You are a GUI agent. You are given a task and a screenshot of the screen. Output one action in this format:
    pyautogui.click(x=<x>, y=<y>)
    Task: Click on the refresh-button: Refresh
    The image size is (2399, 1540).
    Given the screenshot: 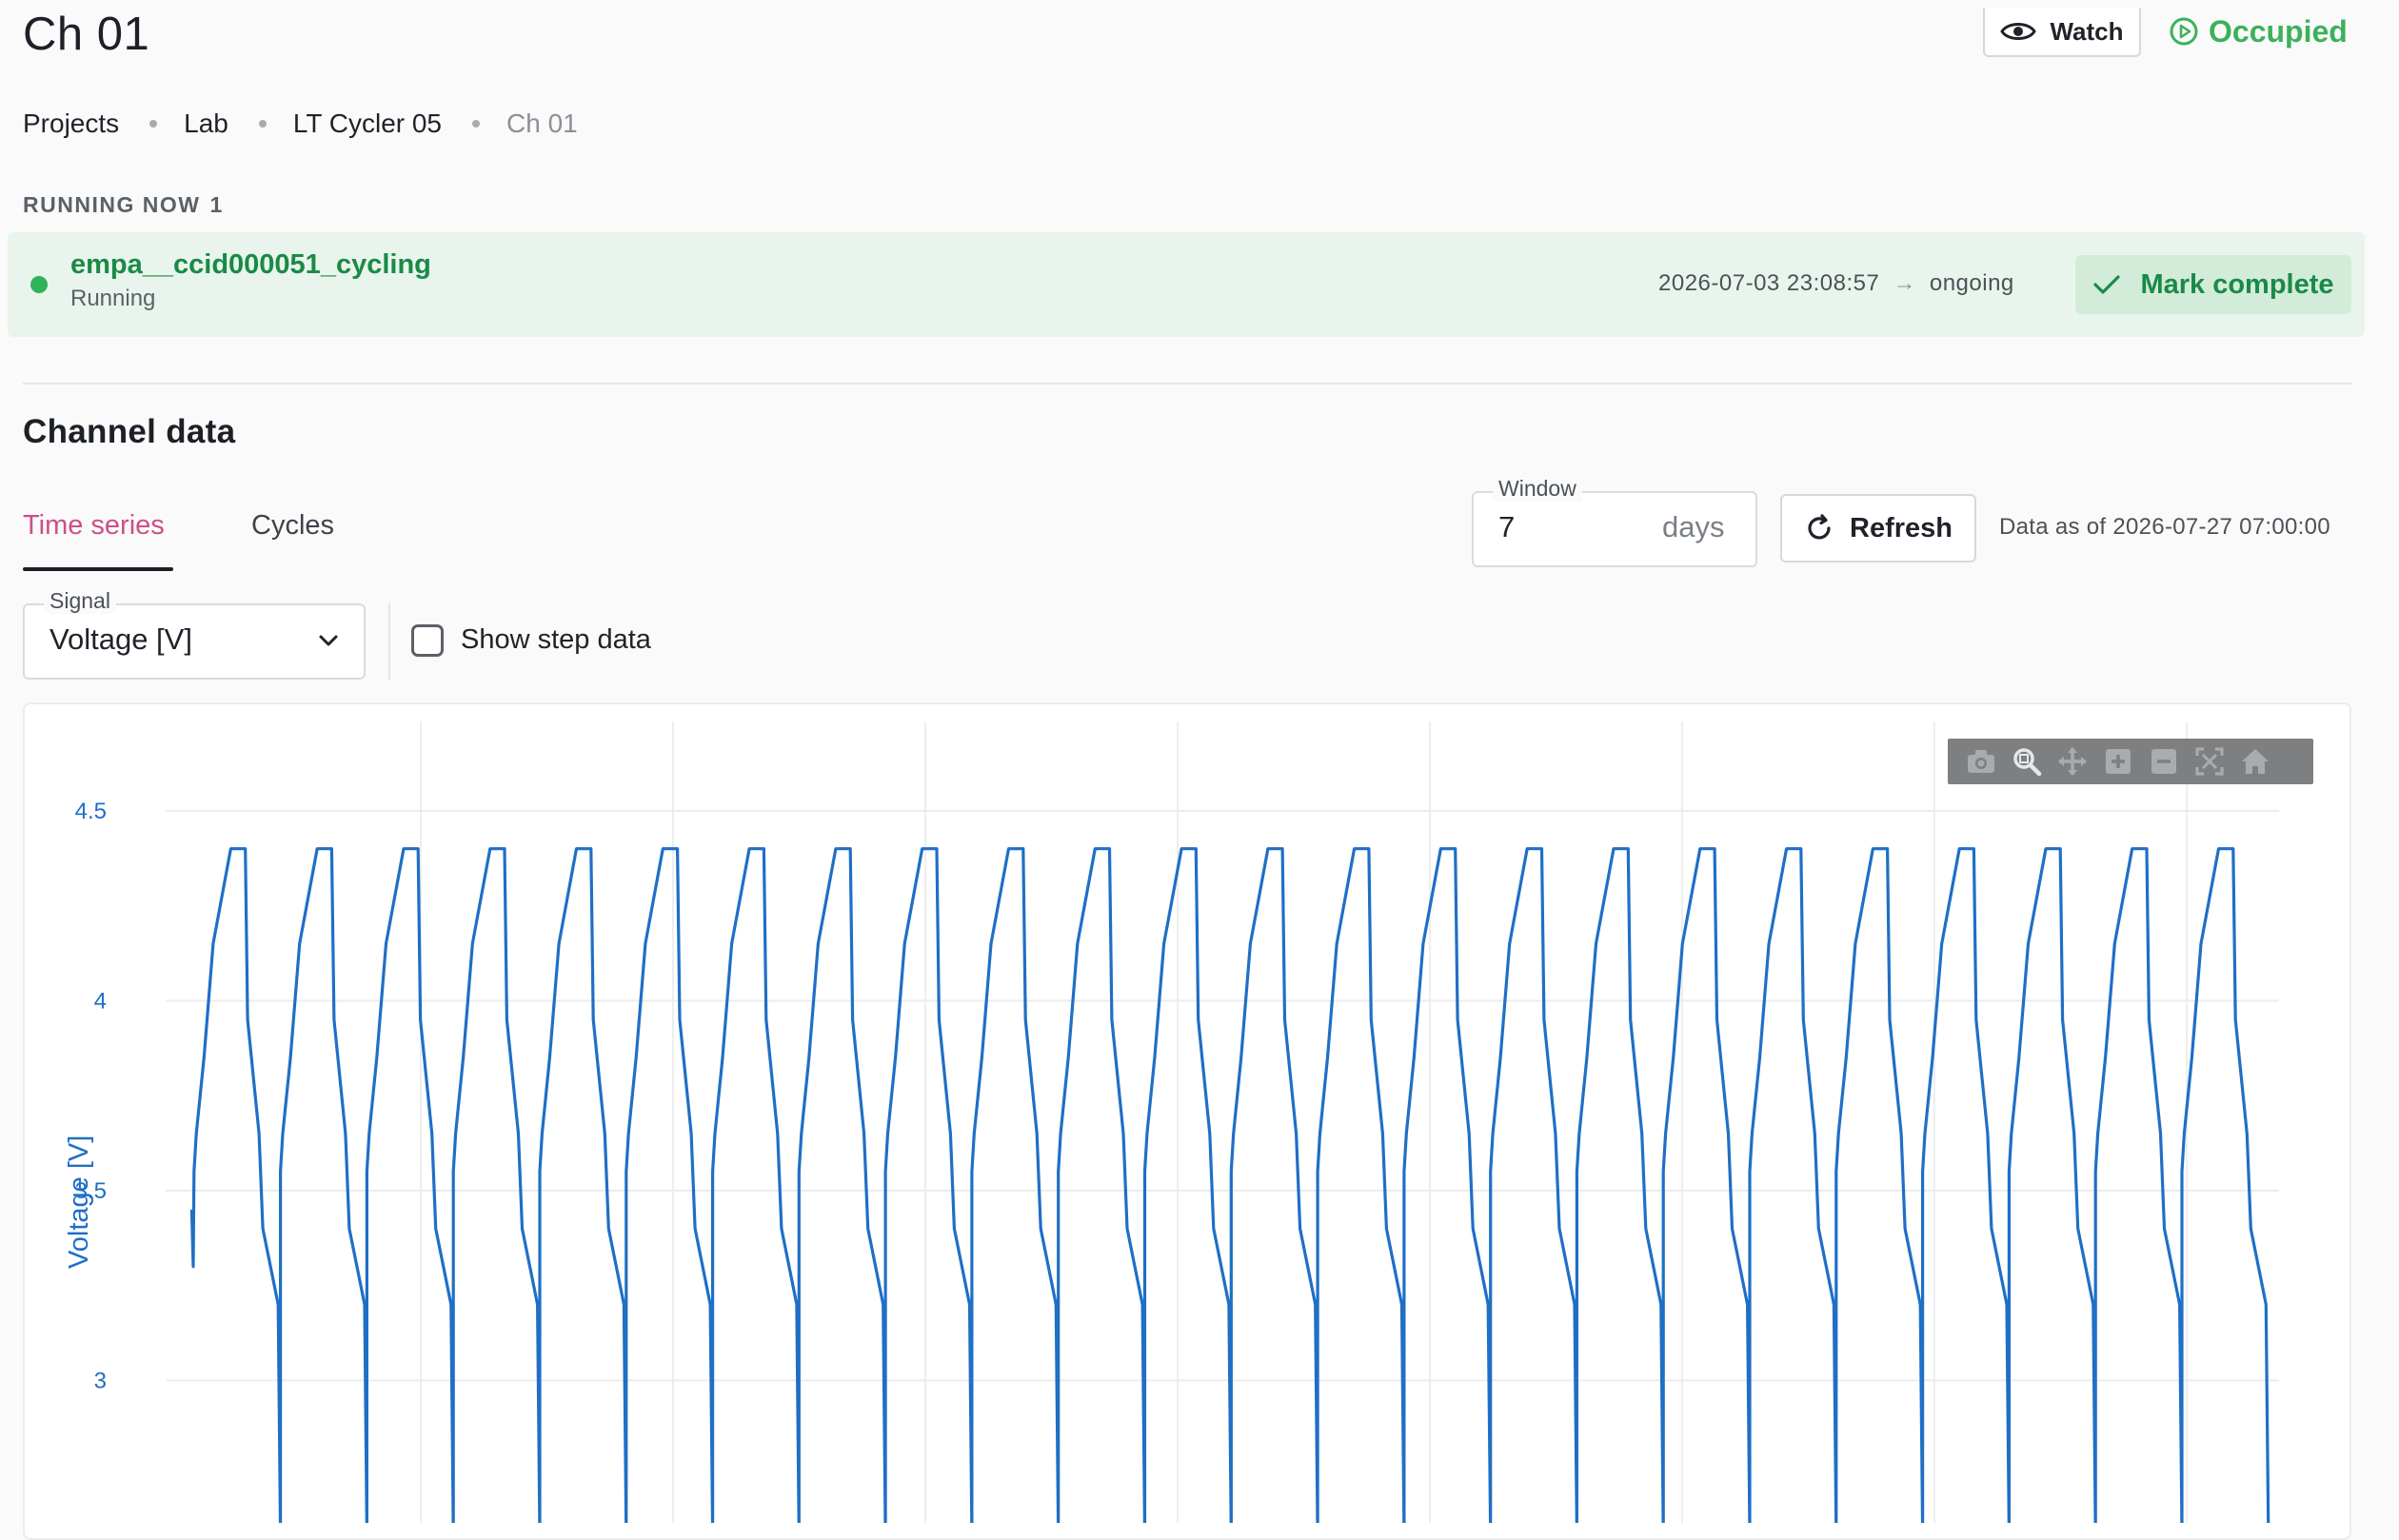 What is the action you would take?
    pyautogui.click(x=1878, y=528)
    